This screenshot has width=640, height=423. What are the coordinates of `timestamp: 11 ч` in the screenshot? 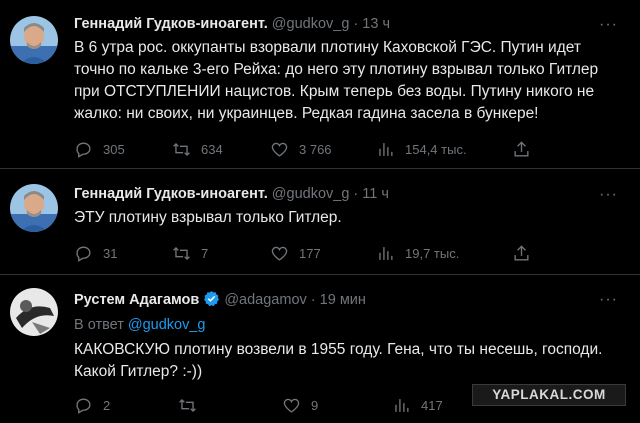 It's located at (375, 194).